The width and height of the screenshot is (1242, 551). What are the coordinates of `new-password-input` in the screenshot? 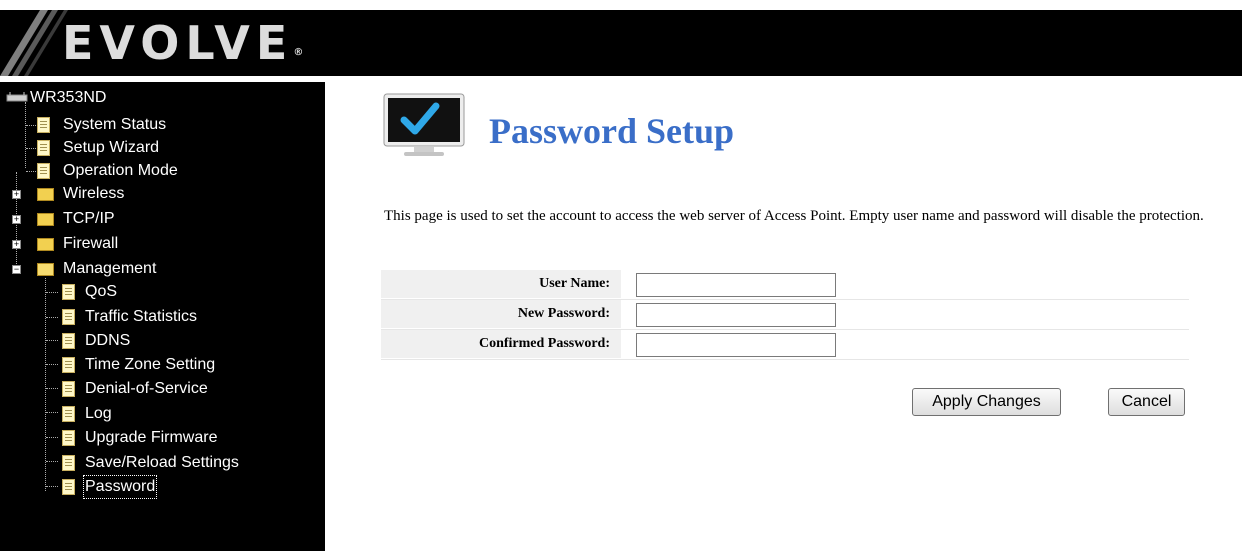 It's located at (736, 315).